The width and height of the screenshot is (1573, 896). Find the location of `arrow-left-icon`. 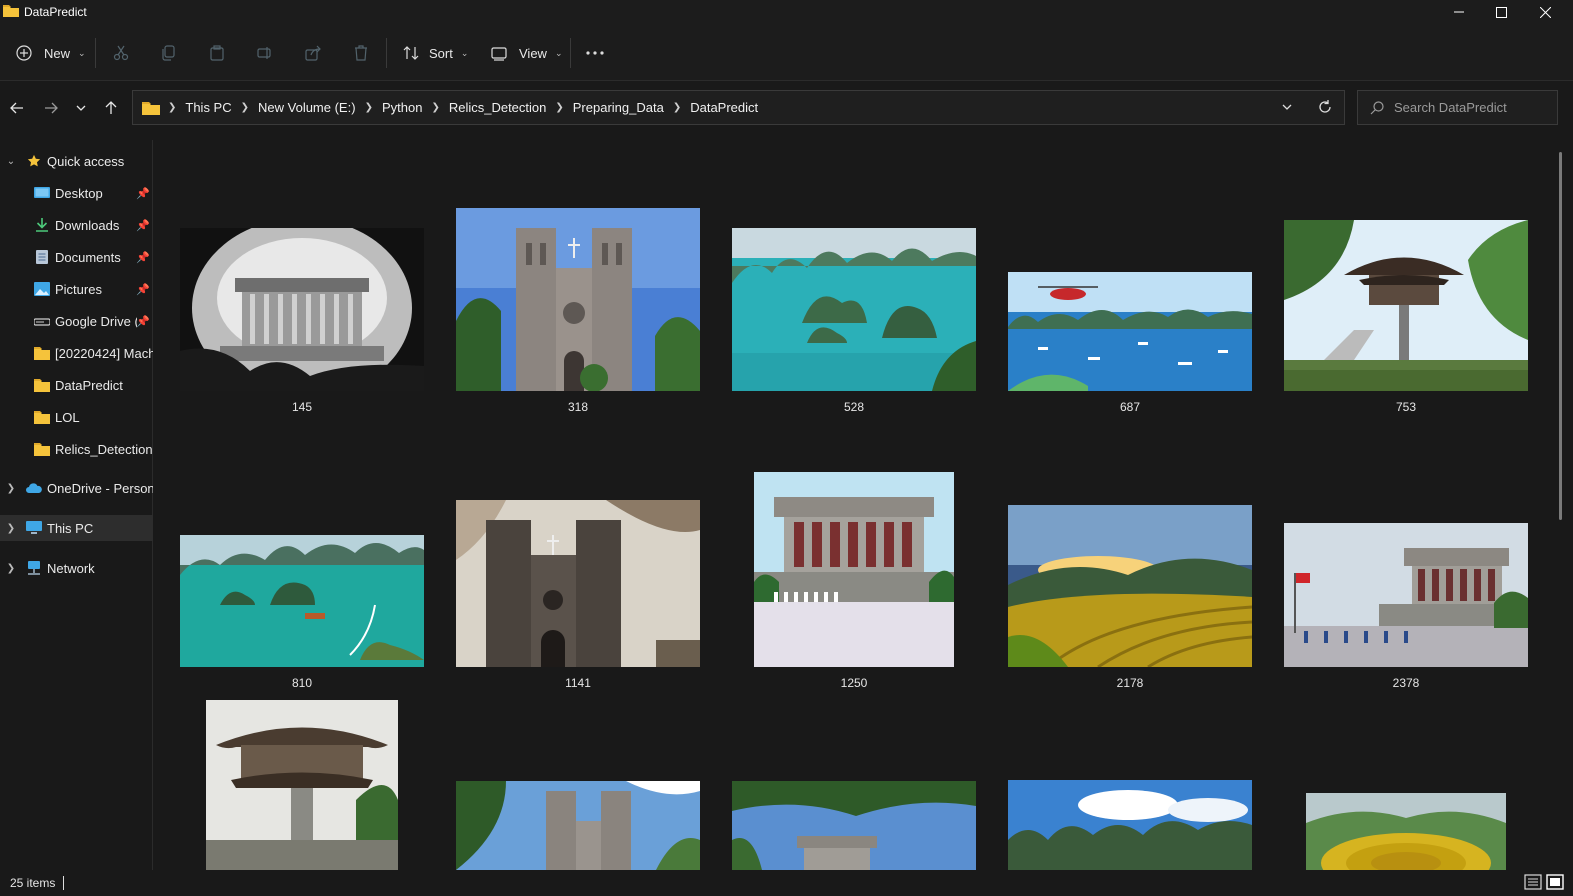

arrow-left-icon is located at coordinates (16, 108).